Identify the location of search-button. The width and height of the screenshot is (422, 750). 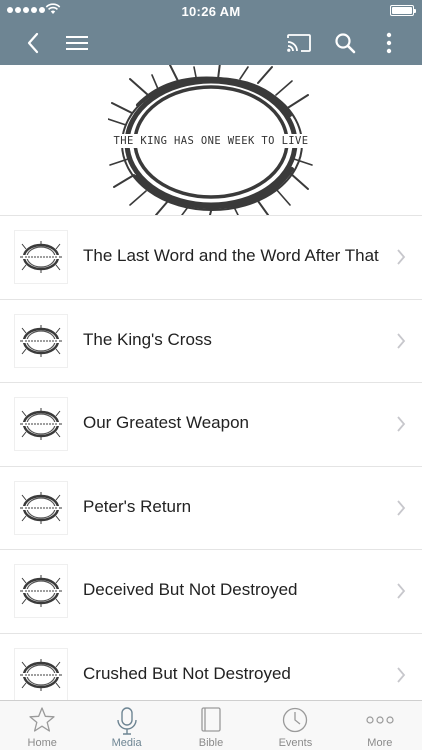
(345, 43).